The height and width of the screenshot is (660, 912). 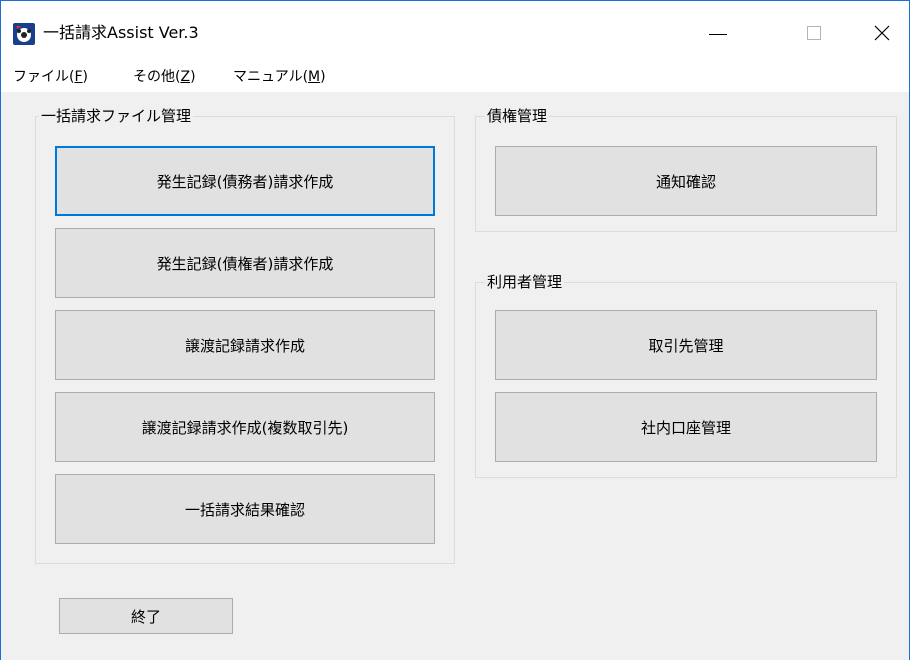 What do you see at coordinates (146, 616) in the screenshot?
I see `exit-button: 終了` at bounding box center [146, 616].